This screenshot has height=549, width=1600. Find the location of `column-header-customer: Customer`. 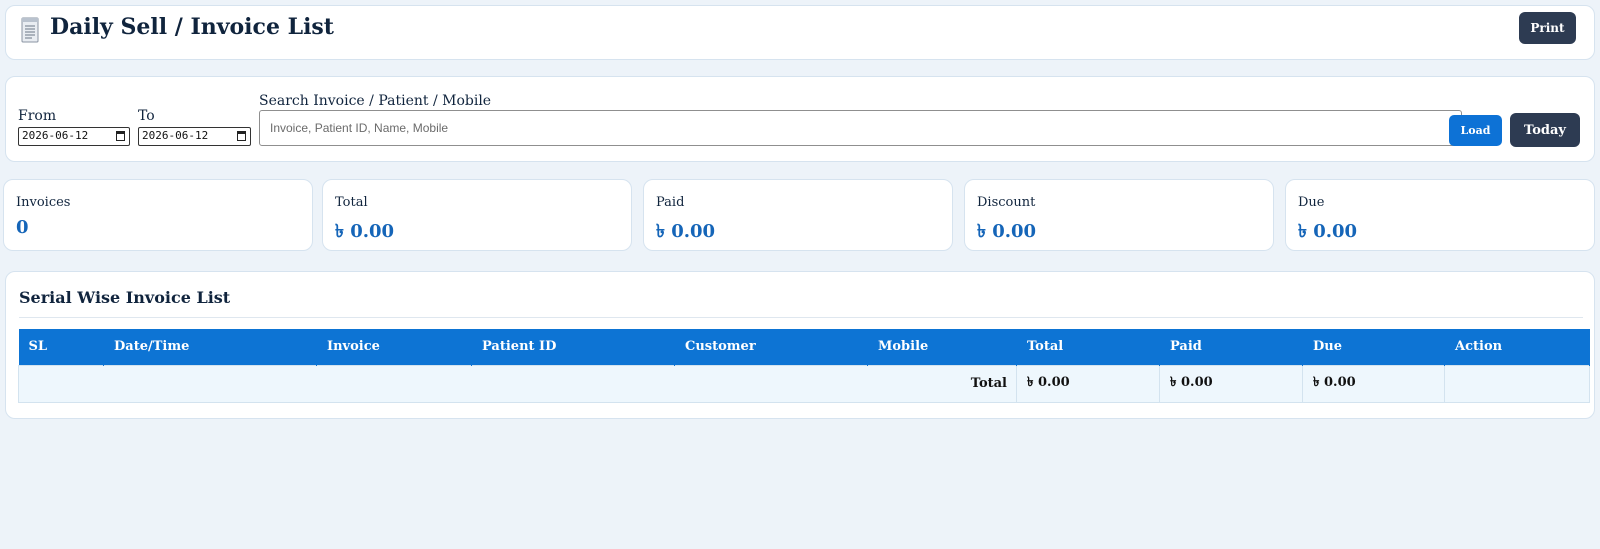

column-header-customer: Customer is located at coordinates (771, 347).